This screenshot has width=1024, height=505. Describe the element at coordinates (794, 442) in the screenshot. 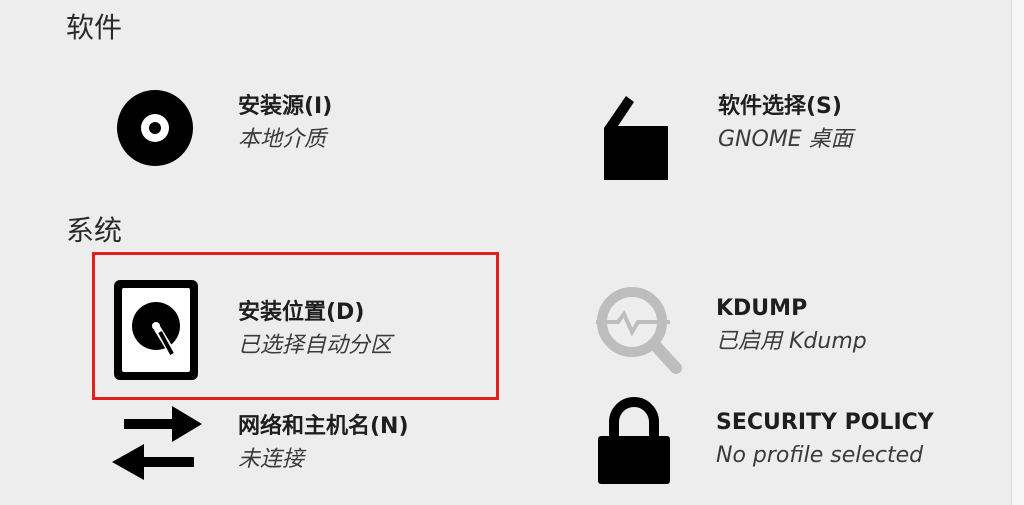

I see `spoke-security-policy: SECURITY POLICY No profile selected` at that location.